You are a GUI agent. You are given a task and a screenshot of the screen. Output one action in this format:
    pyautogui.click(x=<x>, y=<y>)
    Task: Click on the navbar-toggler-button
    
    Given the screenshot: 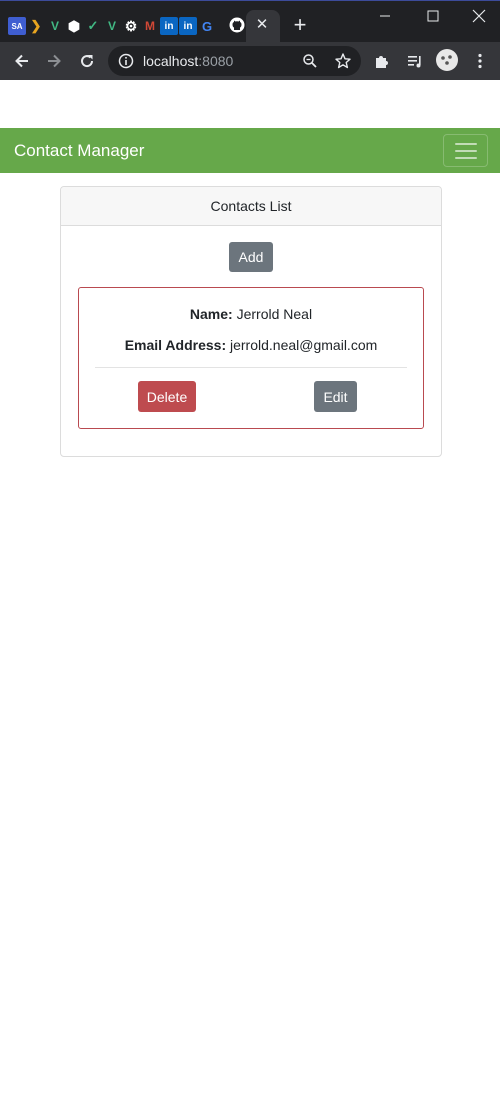 What is the action you would take?
    pyautogui.click(x=465, y=150)
    